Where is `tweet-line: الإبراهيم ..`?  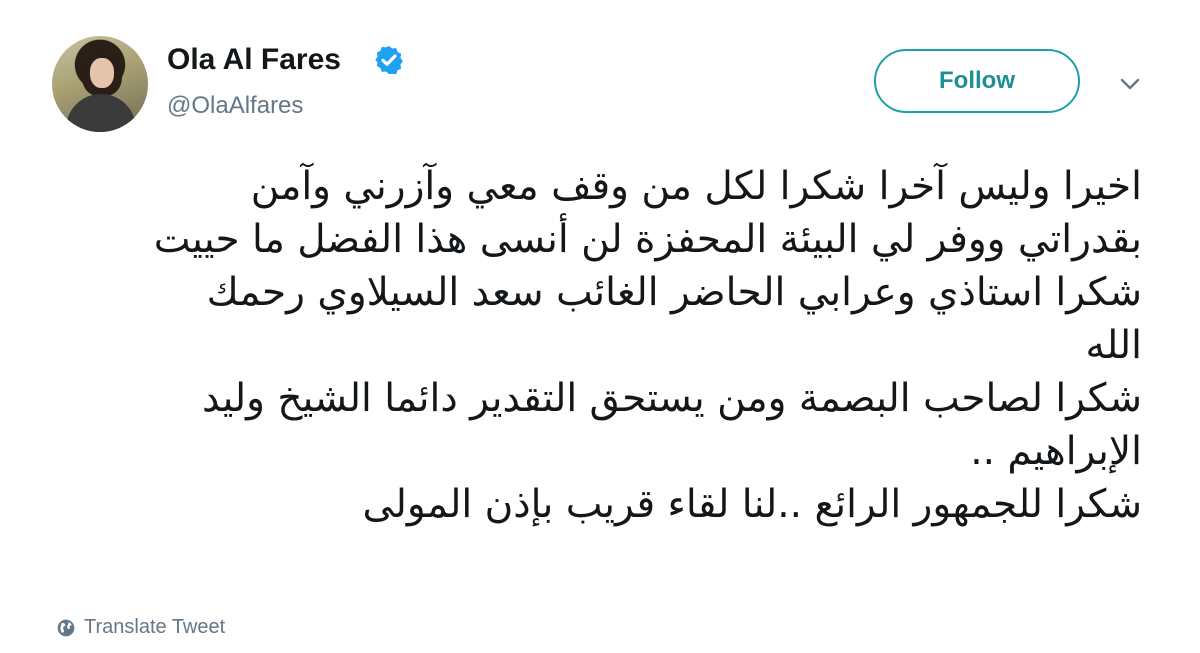
tweet-line: الإبراهيم .. is located at coordinates (1056, 451).